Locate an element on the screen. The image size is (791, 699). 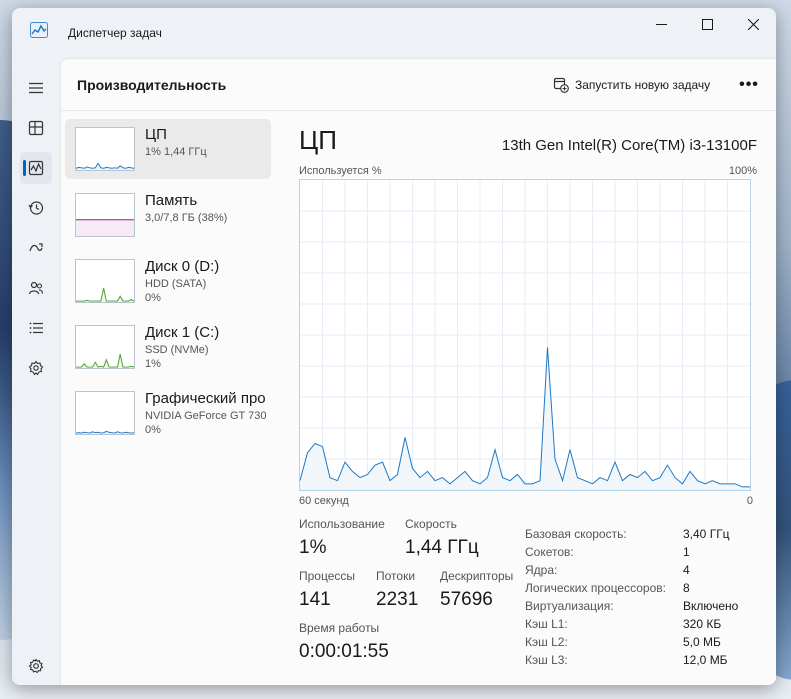
nav-performance is located at coordinates (36, 168).